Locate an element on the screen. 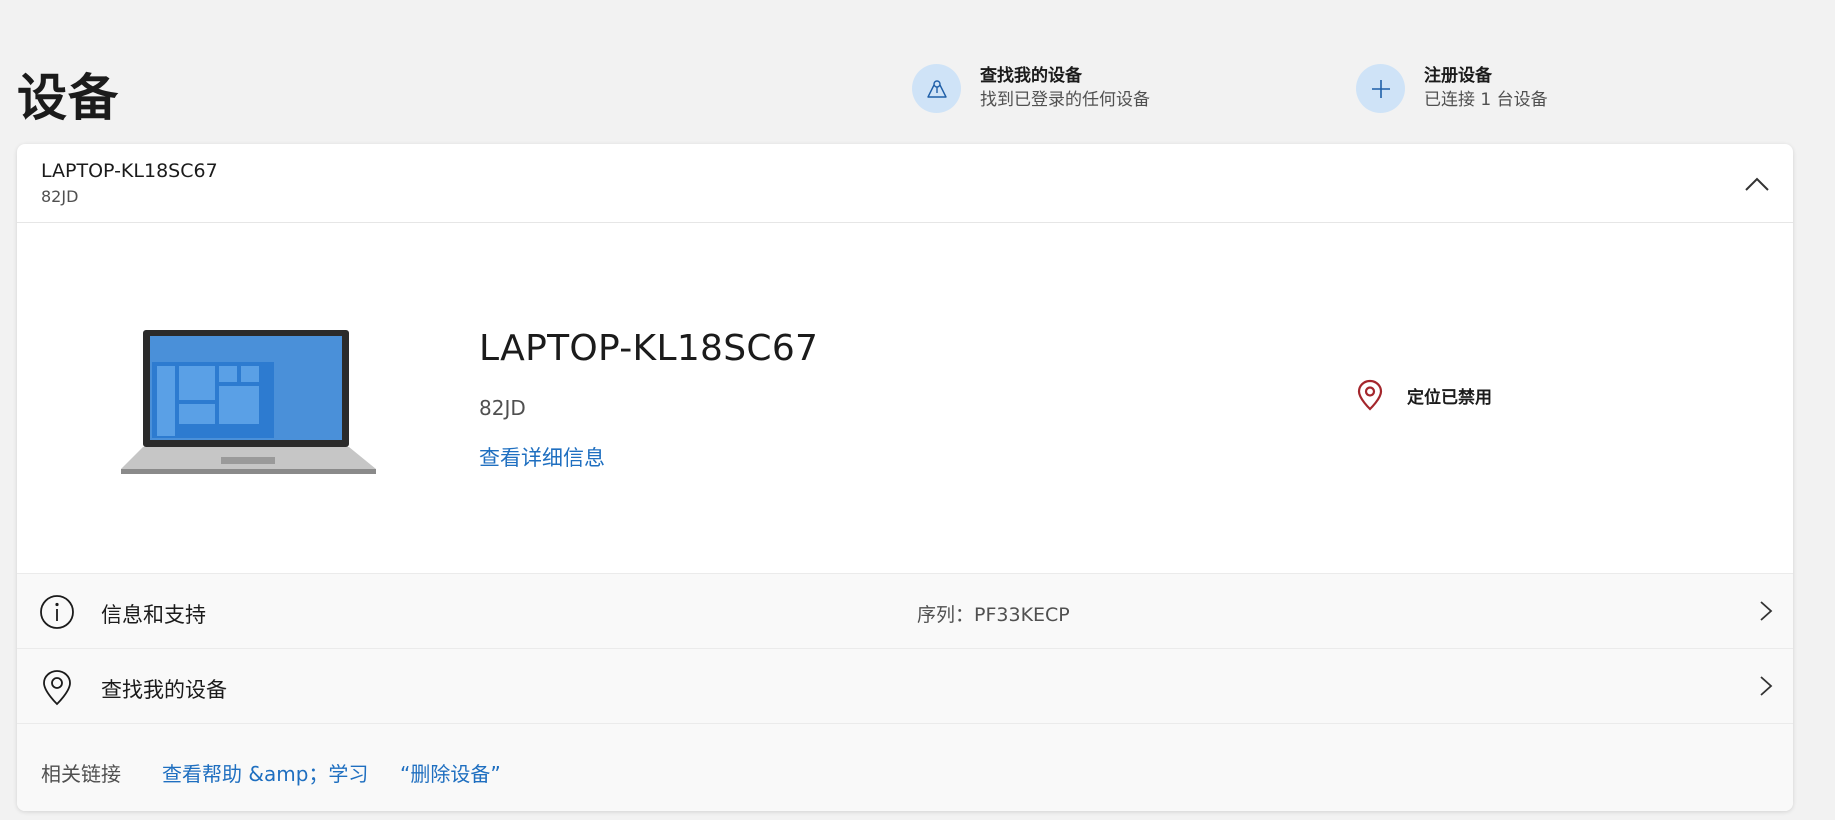  plus-icon is located at coordinates (1380, 88).